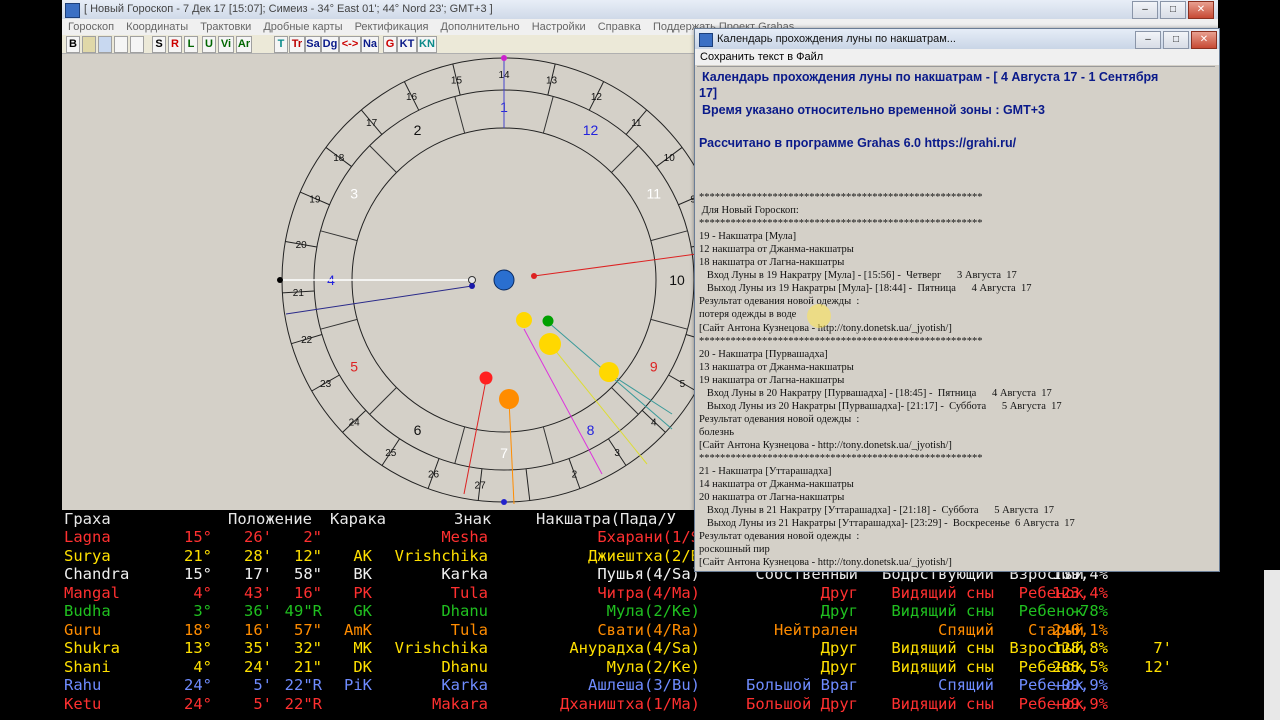 The image size is (1280, 720). I want to click on toolbar-b-button: B, so click(73, 44).